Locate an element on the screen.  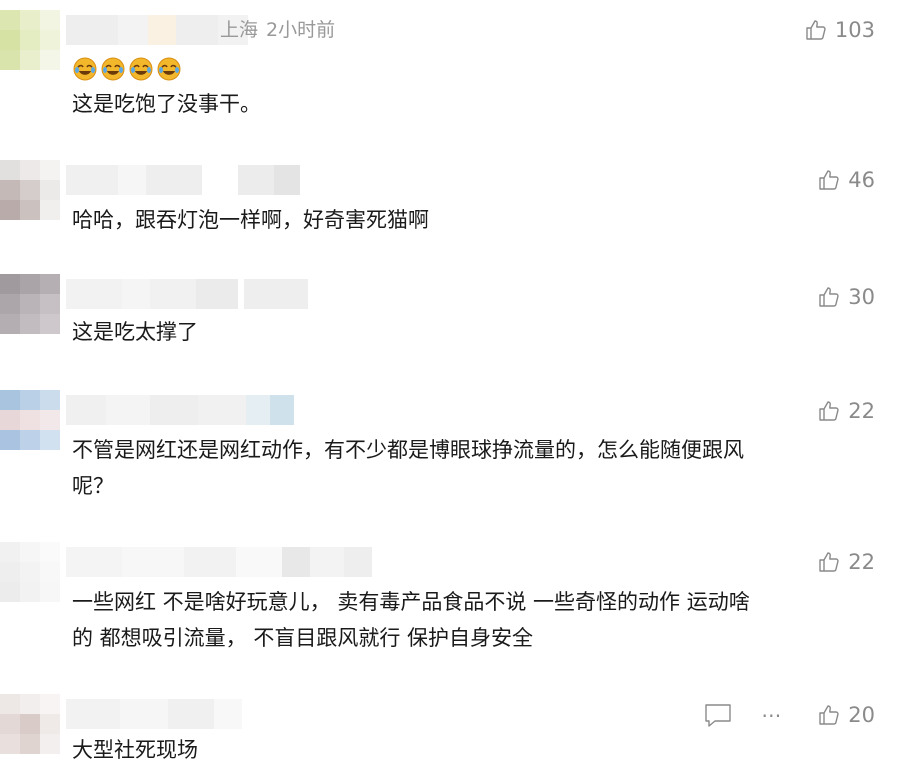
like-button: 30 is located at coordinates (846, 297).